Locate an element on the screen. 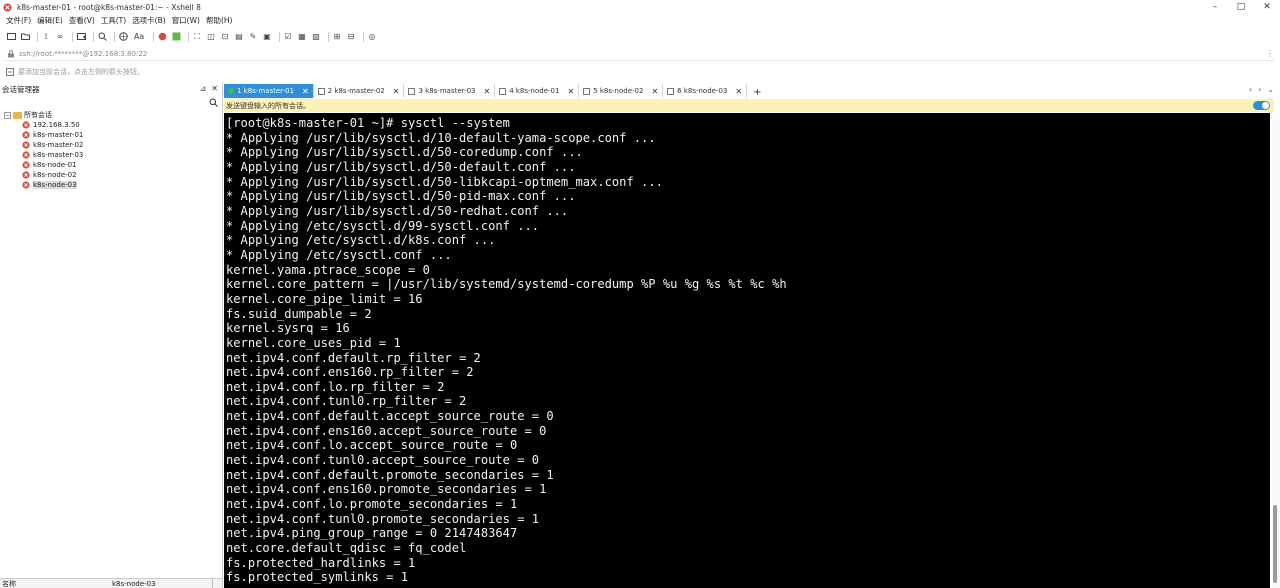 The width and height of the screenshot is (1280, 588). menu-tools: 工具(T) is located at coordinates (113, 20).